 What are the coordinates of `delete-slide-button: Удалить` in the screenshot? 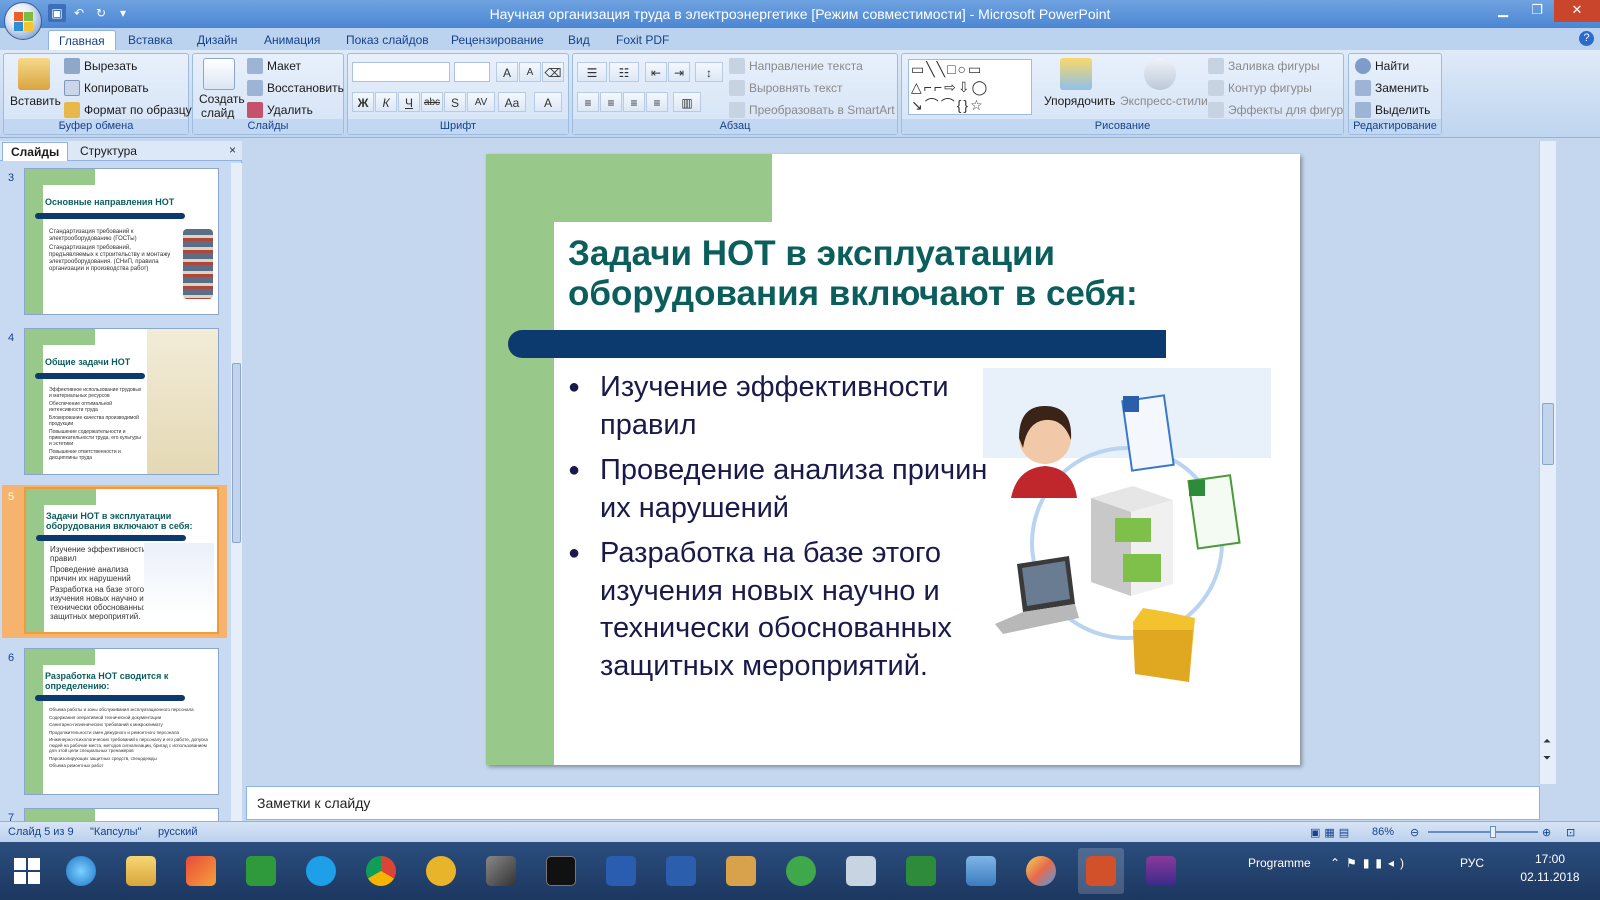 It's located at (280, 110).